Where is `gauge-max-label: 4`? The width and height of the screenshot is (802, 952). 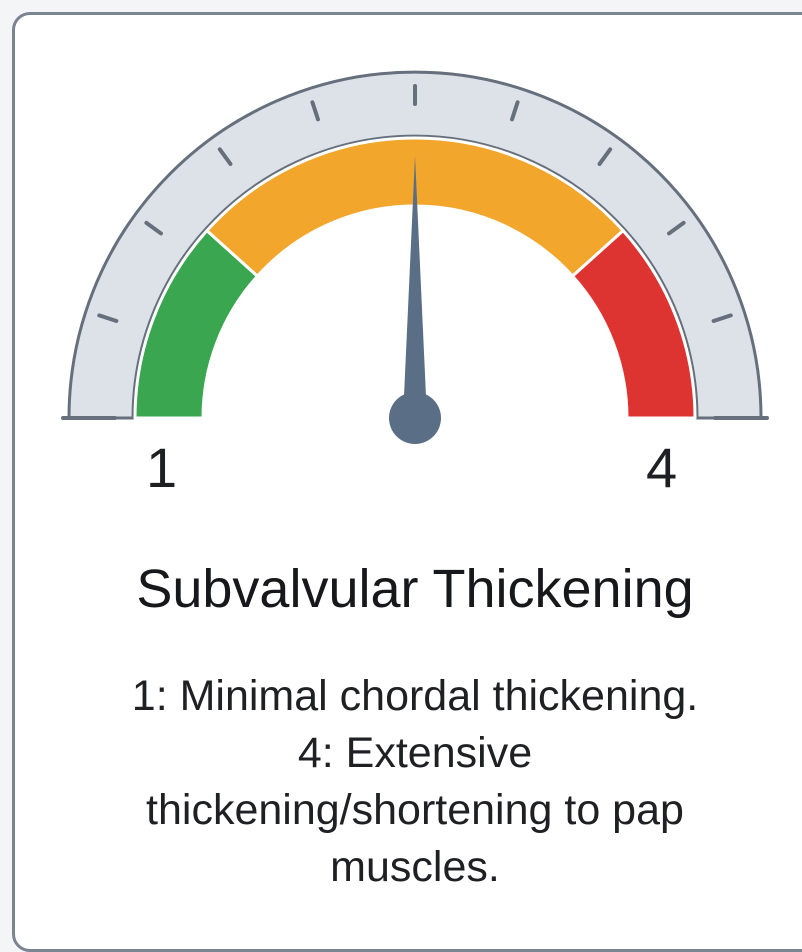 gauge-max-label: 4 is located at coordinates (662, 467).